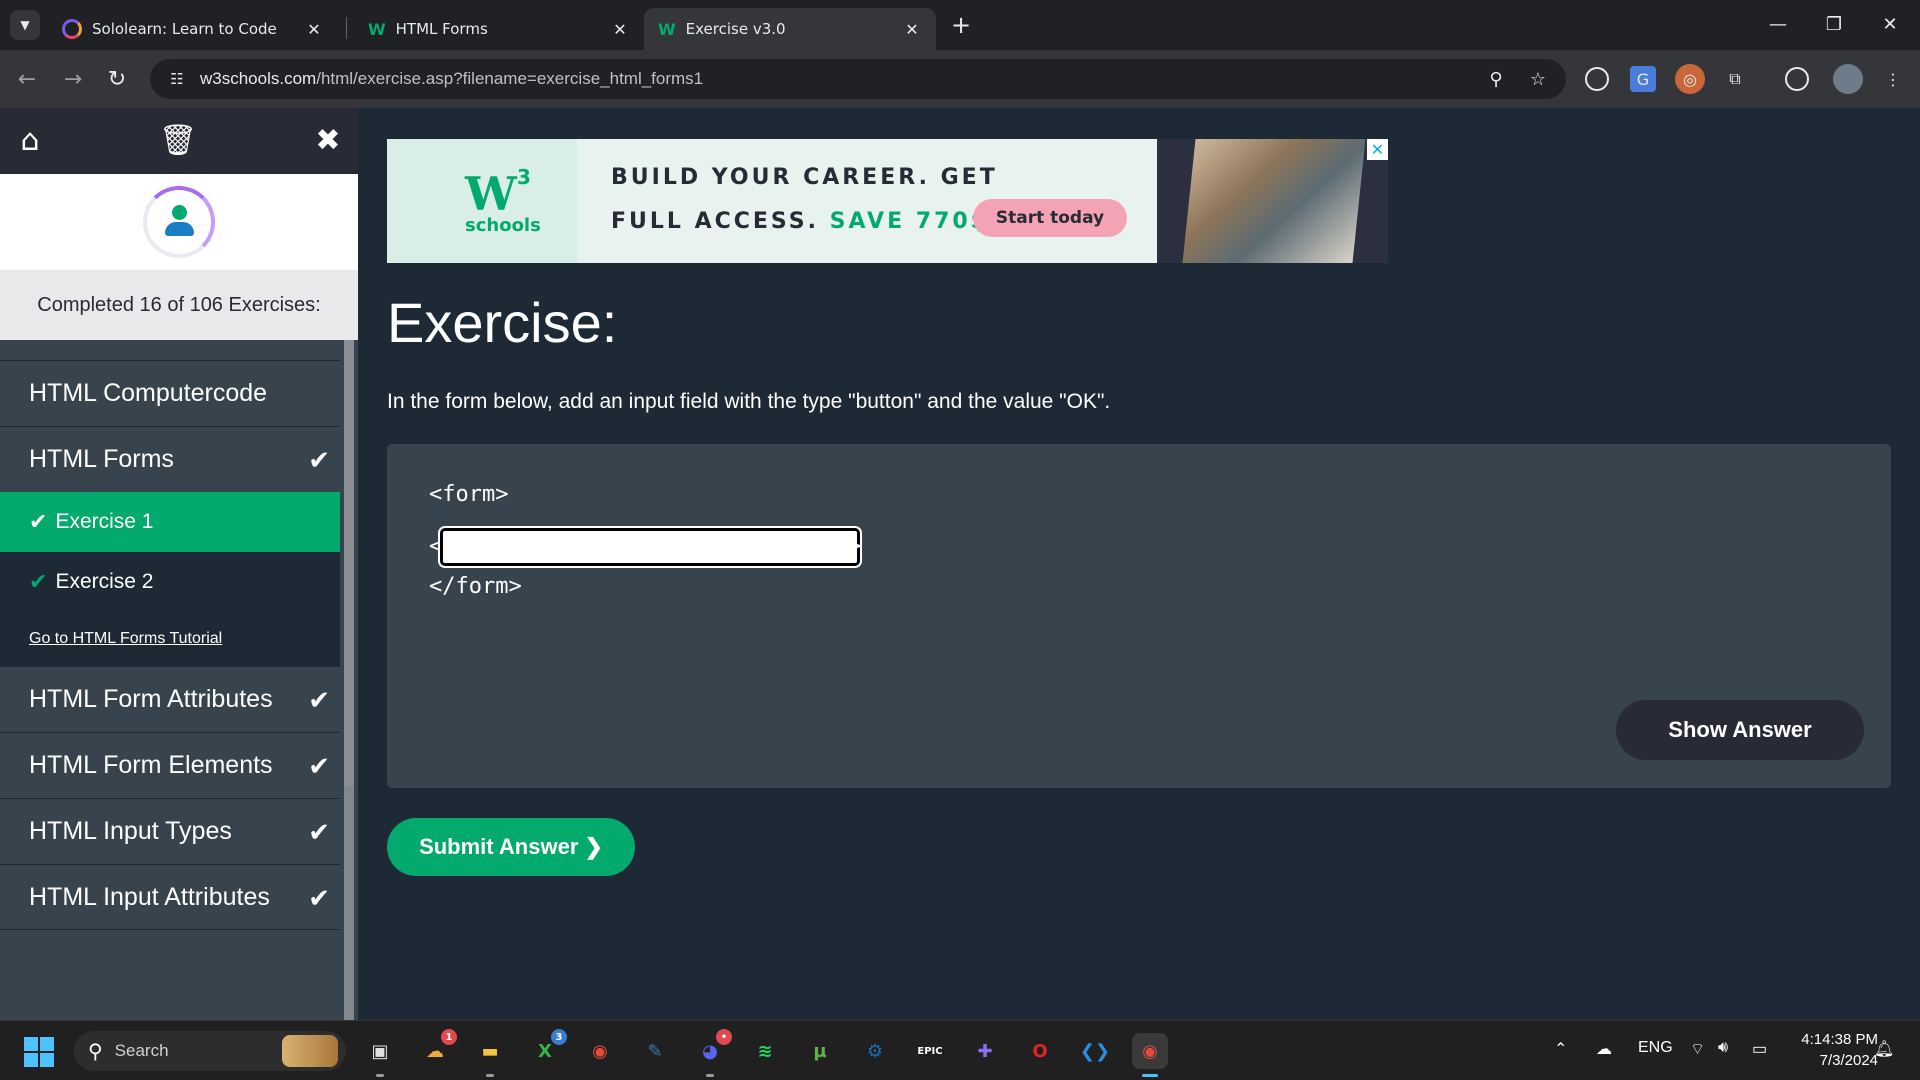  Describe the element at coordinates (650, 547) in the screenshot. I see `answer-input` at that location.